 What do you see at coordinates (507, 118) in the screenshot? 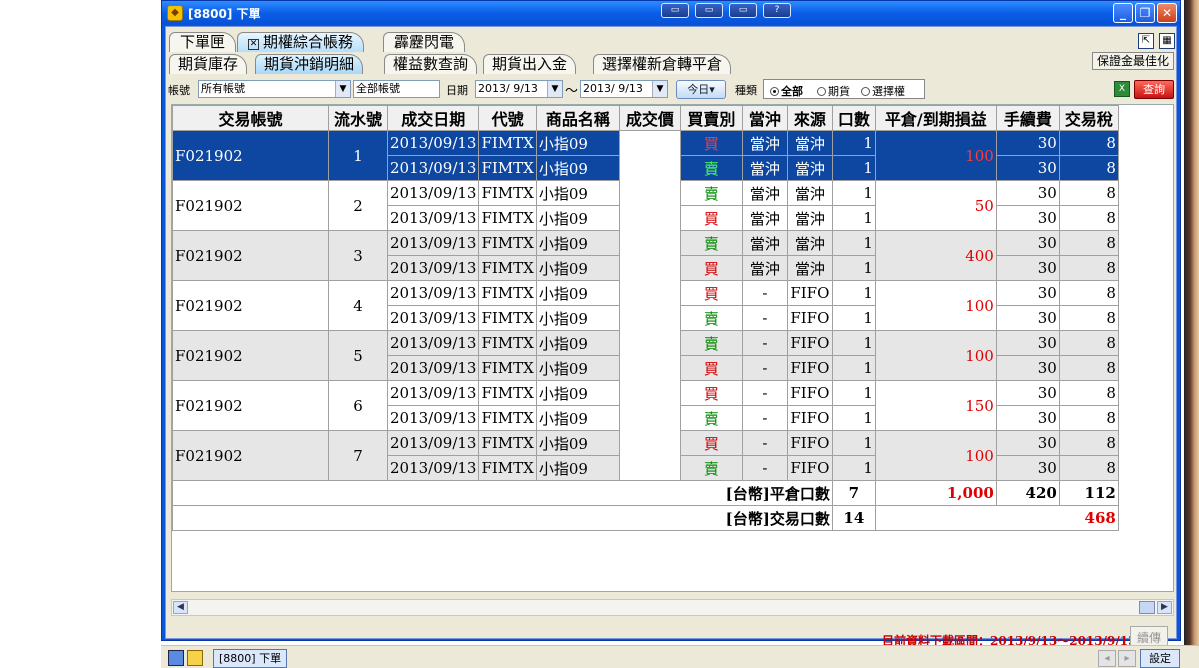
I see `column-header: 代號` at bounding box center [507, 118].